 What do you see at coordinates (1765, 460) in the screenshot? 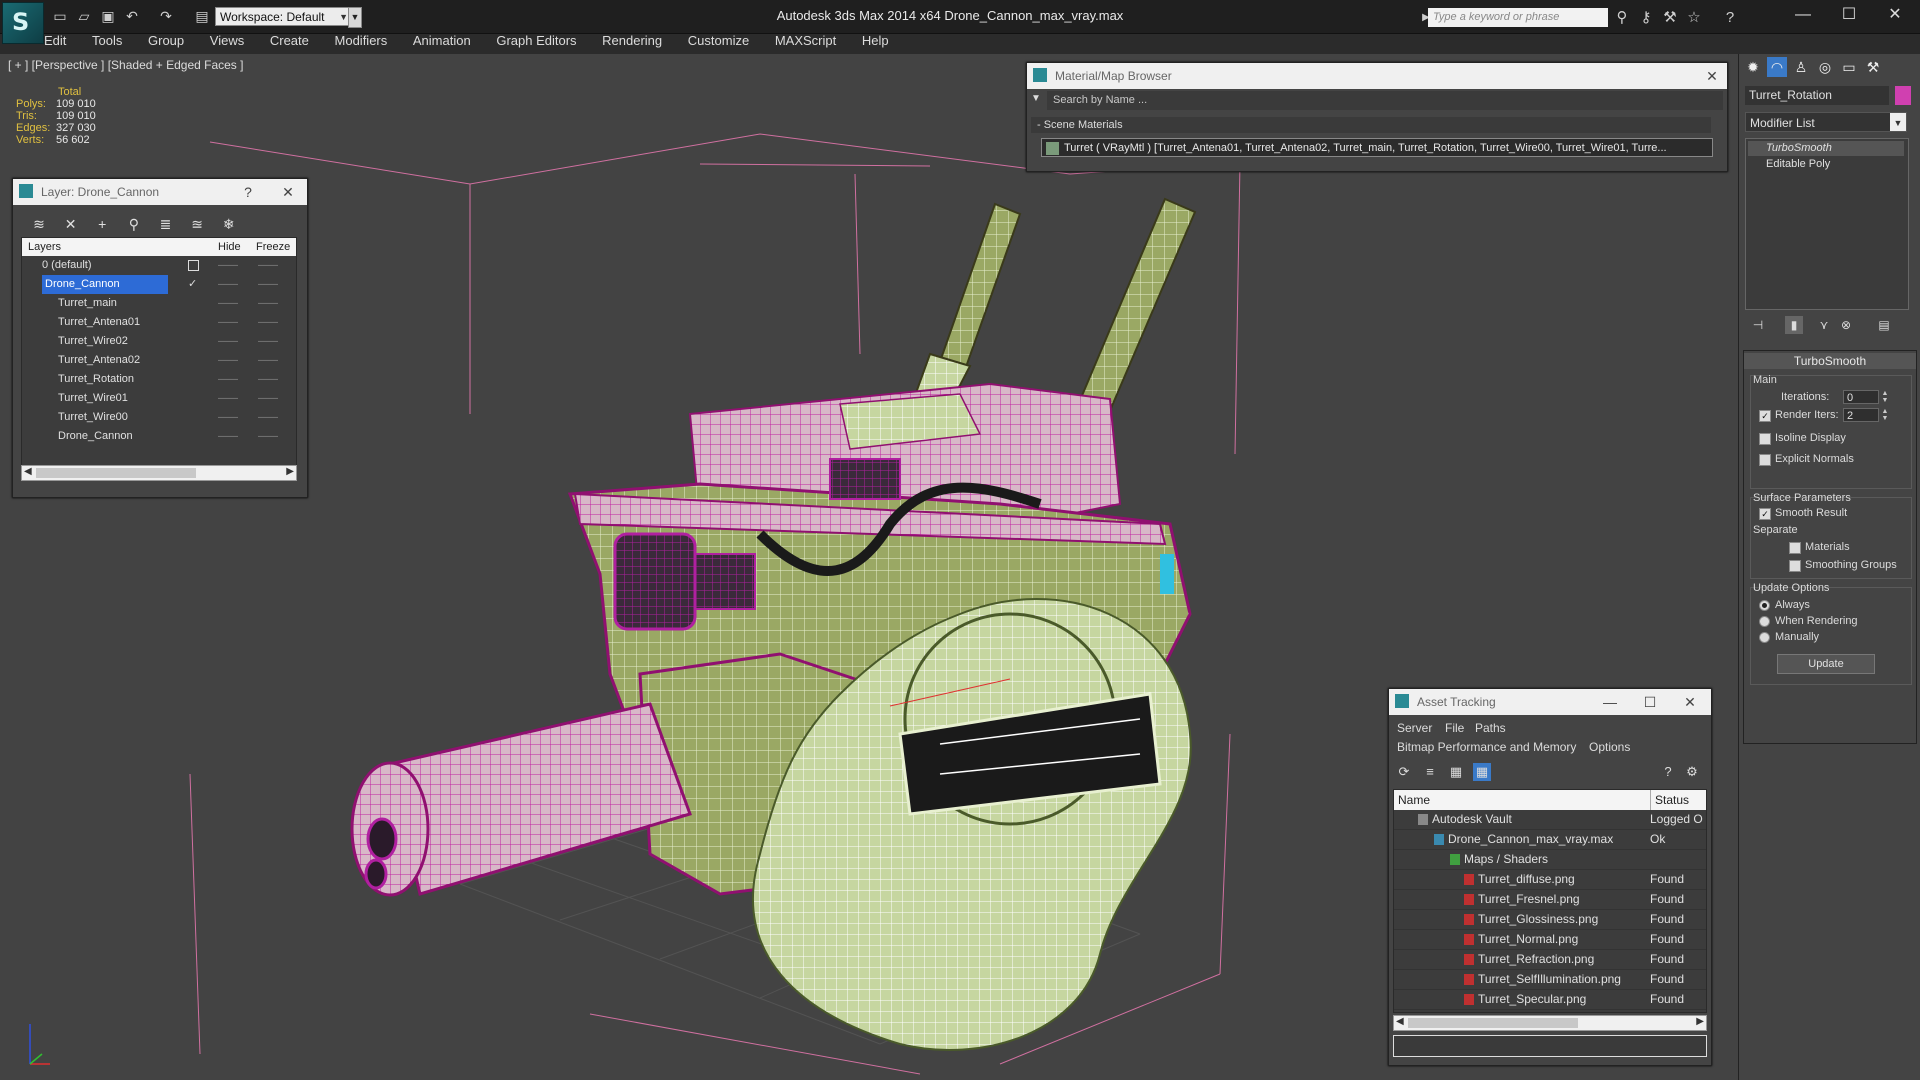
I see `explicit-normals-checkbox` at bounding box center [1765, 460].